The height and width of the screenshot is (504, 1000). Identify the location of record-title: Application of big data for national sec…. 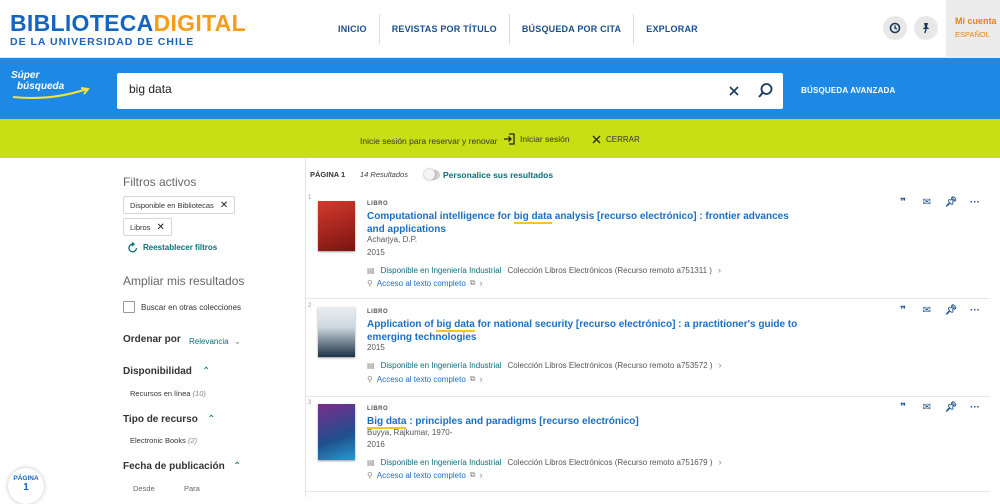
(587, 331).